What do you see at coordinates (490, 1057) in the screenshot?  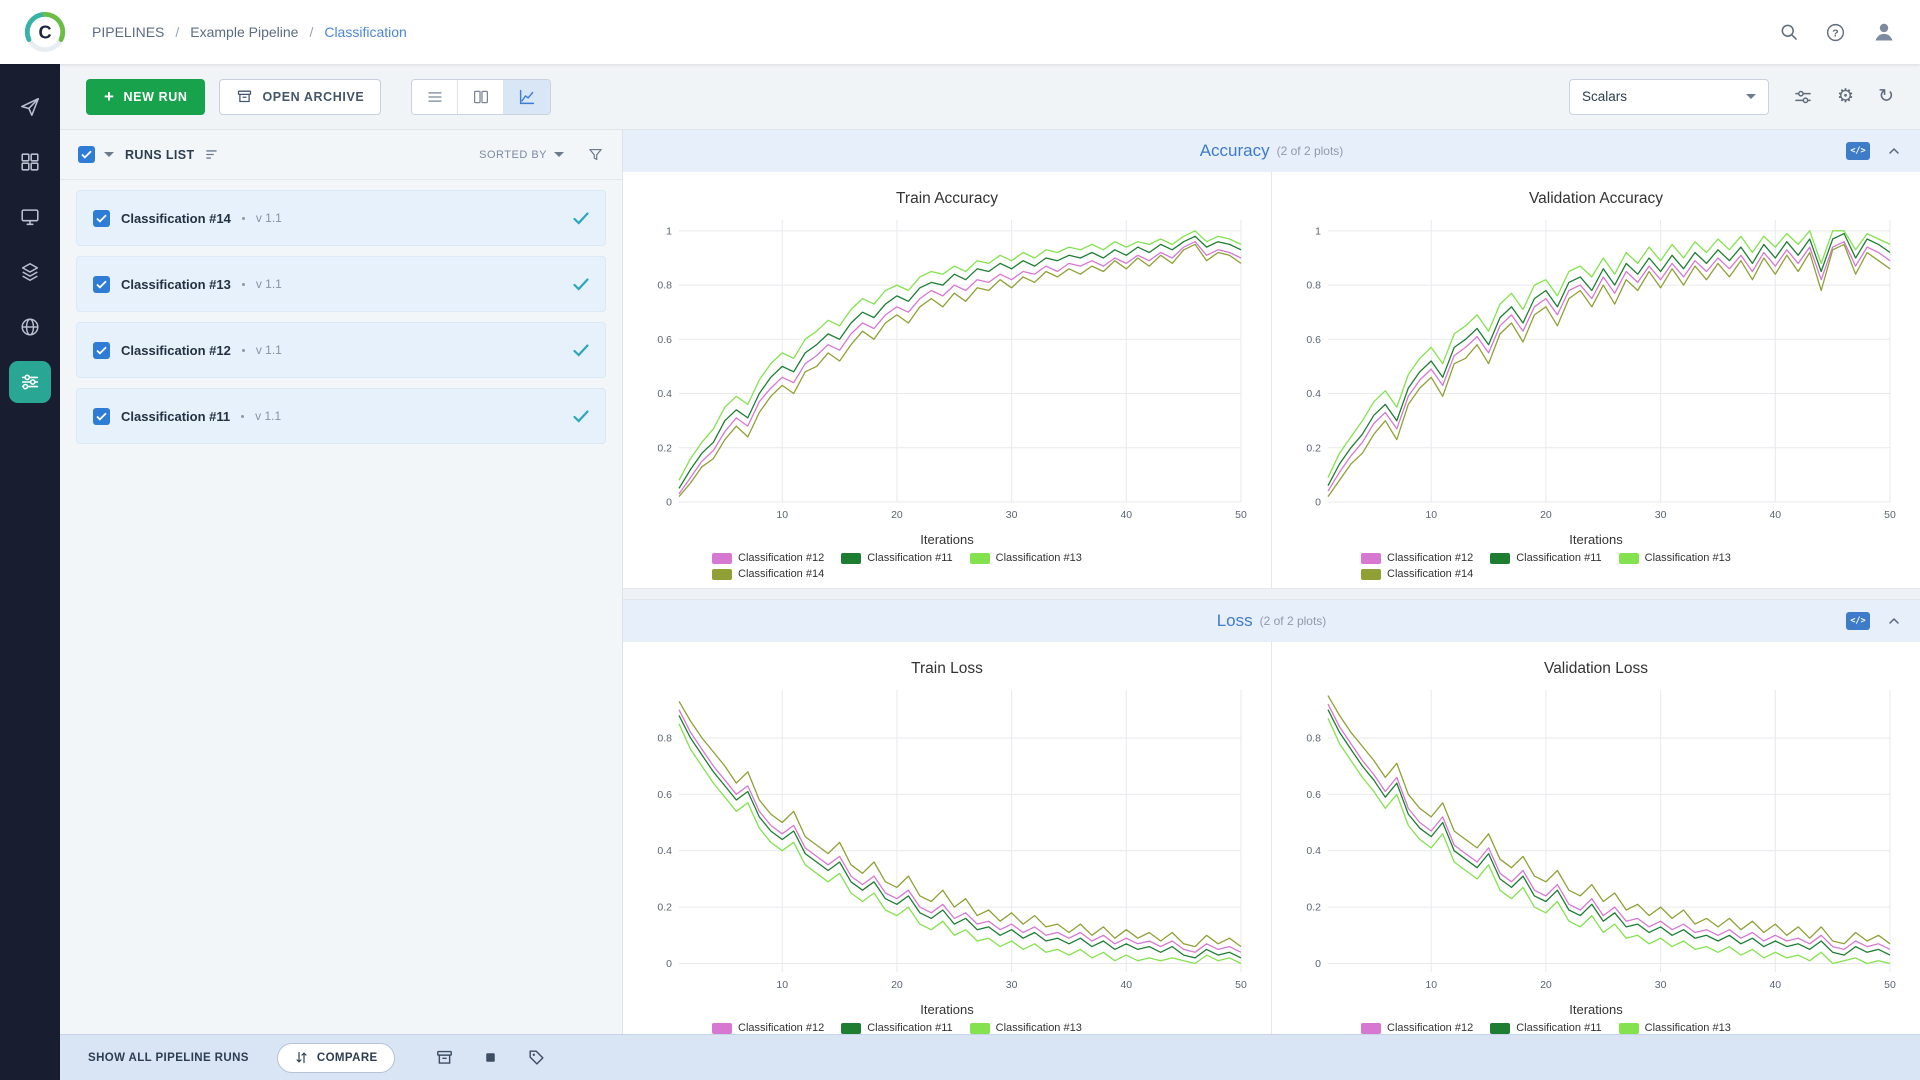 I see `abort-run-icon` at bounding box center [490, 1057].